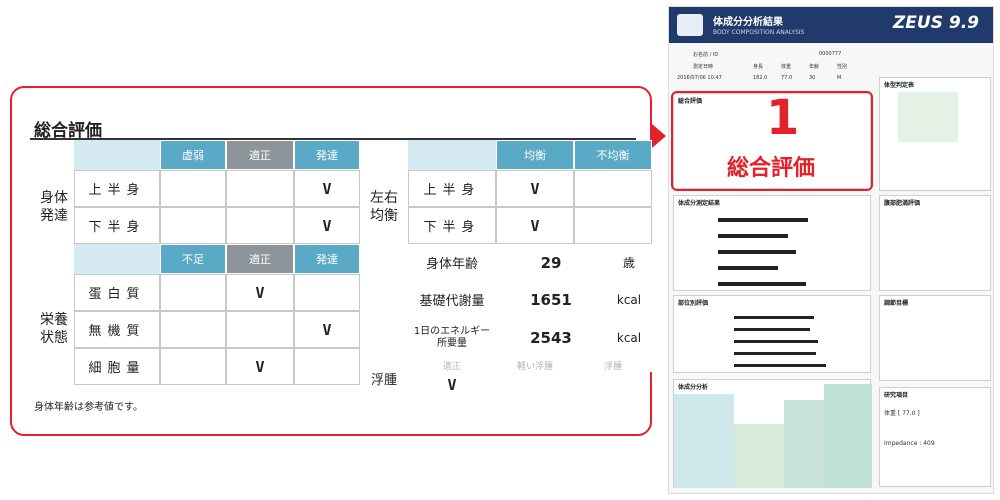  What do you see at coordinates (896, 395) in the screenshot?
I see `report-section-research: 研究項目` at bounding box center [896, 395].